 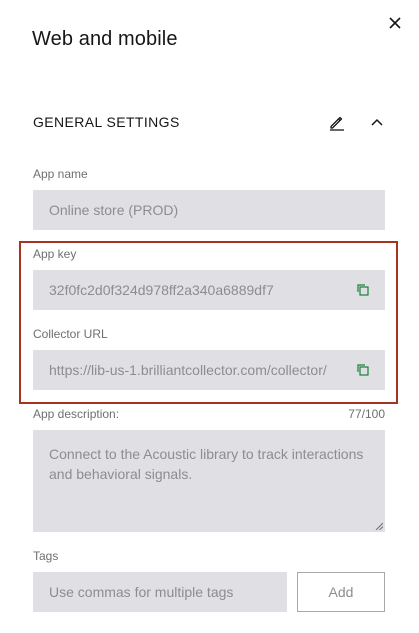 I want to click on app-name-label: App name, so click(x=60, y=174).